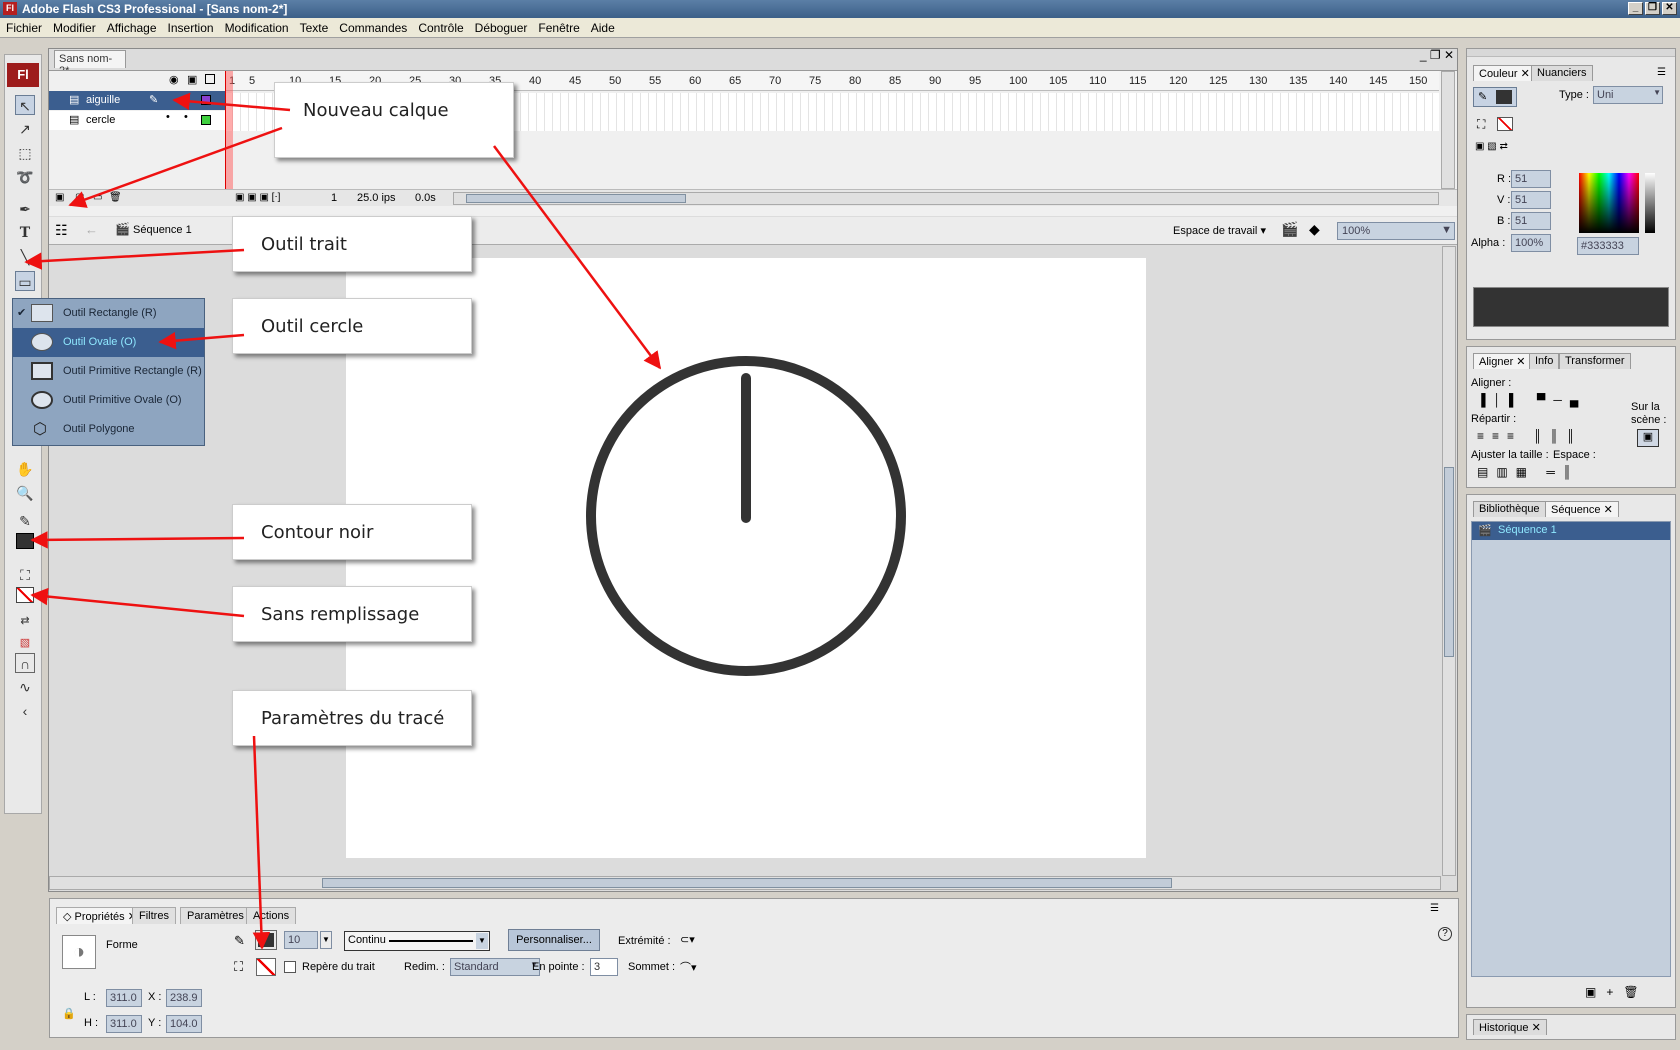 The height and width of the screenshot is (1050, 1680). Describe the element at coordinates (1608, 246) in the screenshot. I see `hex-input: #333333` at that location.